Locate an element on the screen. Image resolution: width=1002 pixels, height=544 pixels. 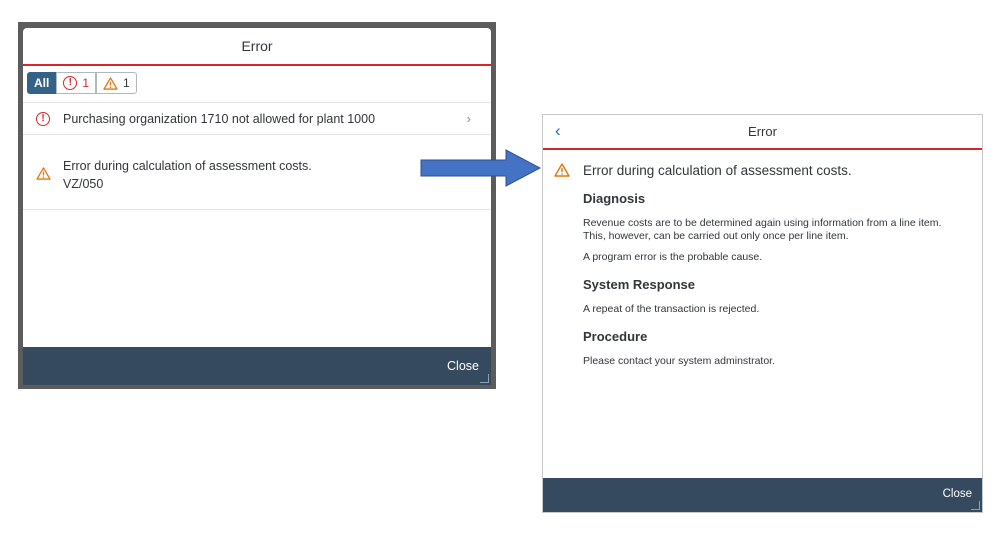
filter-errors-button: ! 1 is located at coordinates (76, 83).